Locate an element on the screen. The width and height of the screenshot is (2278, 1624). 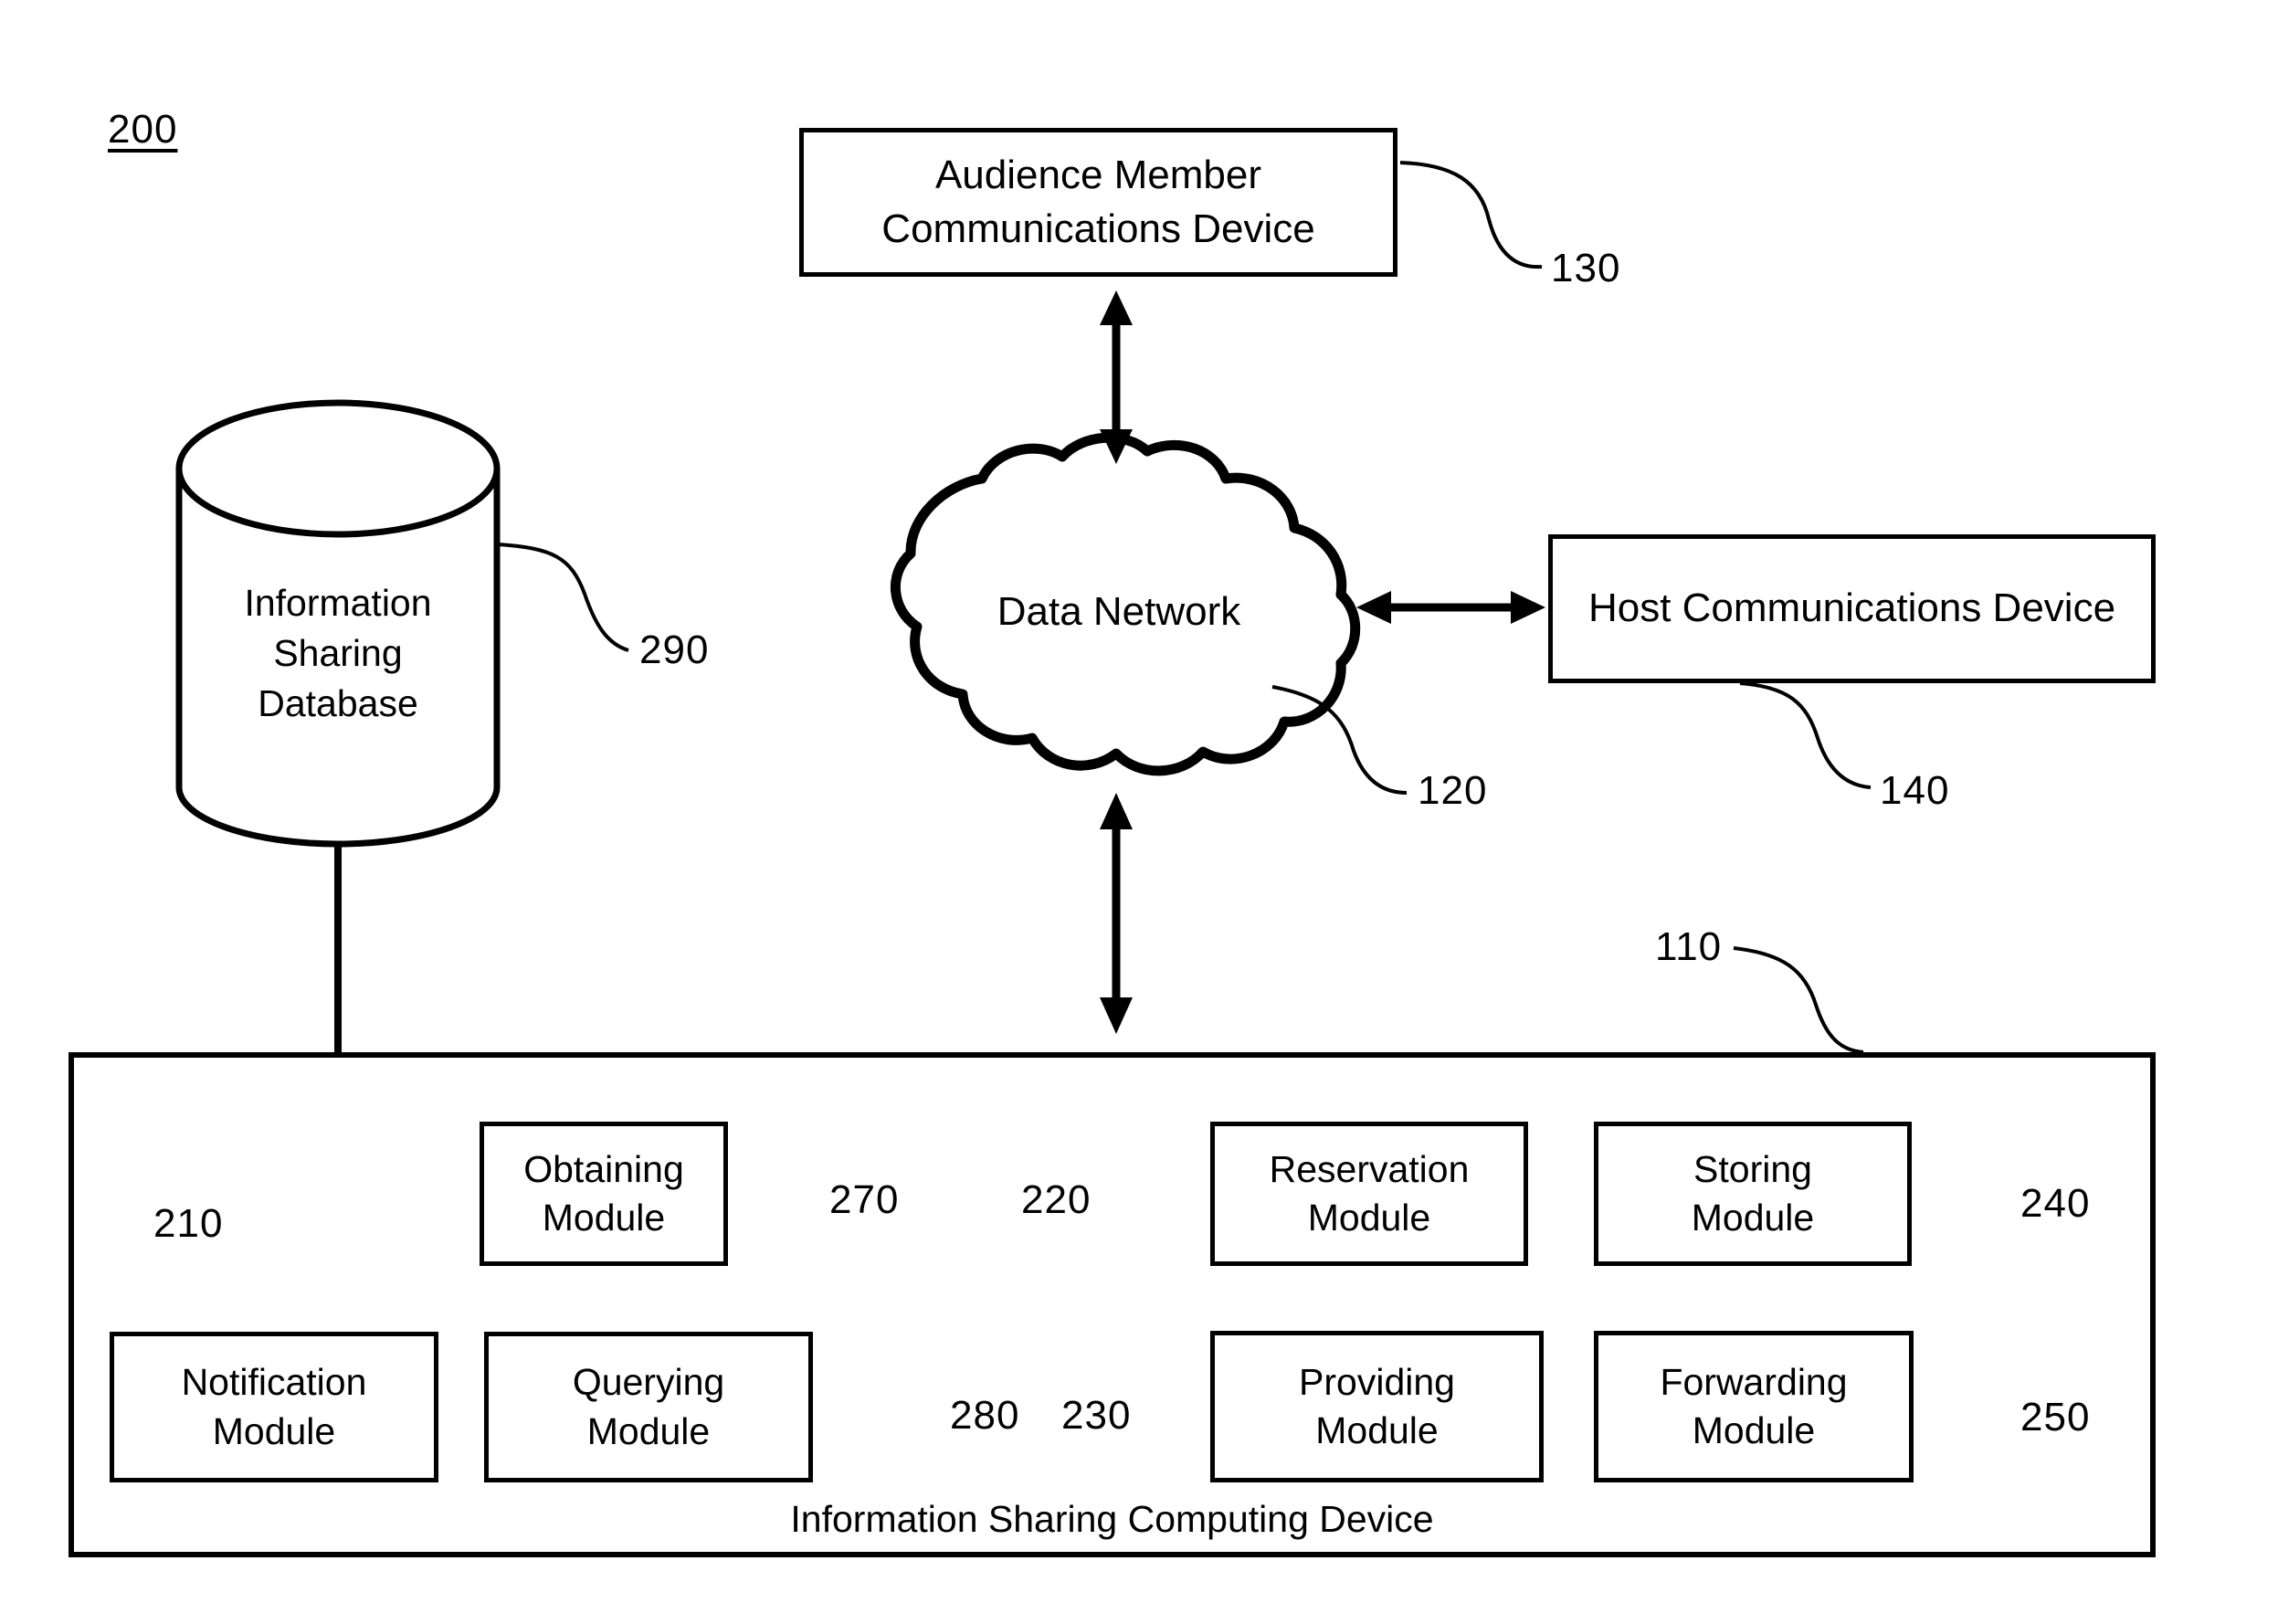
obtaining-module-line1: Obtaining is located at coordinates (603, 1168).